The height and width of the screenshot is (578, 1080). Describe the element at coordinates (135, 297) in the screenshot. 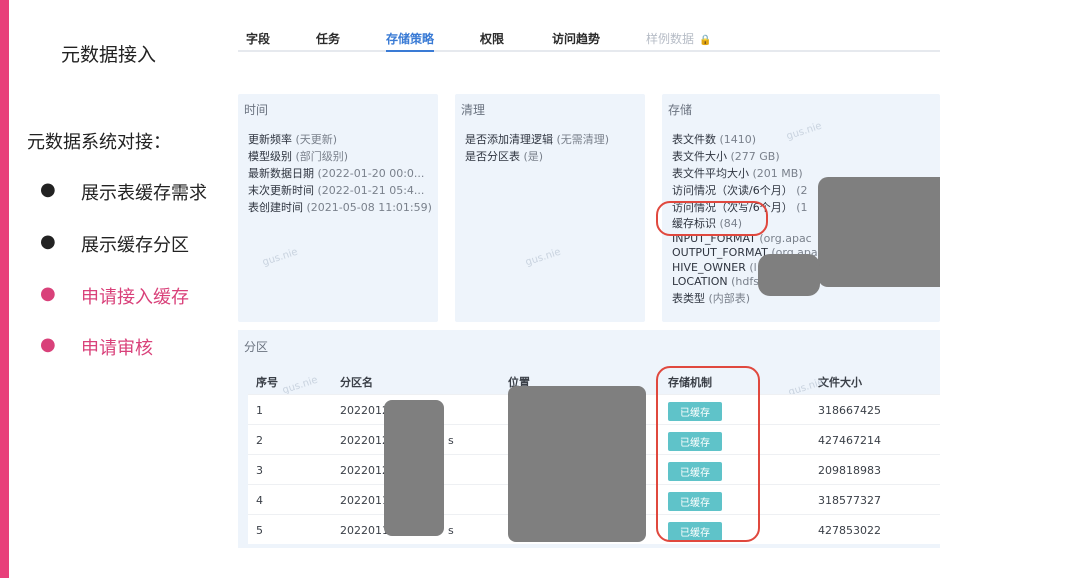

I see `bullet-text: 申请接入缓存` at that location.